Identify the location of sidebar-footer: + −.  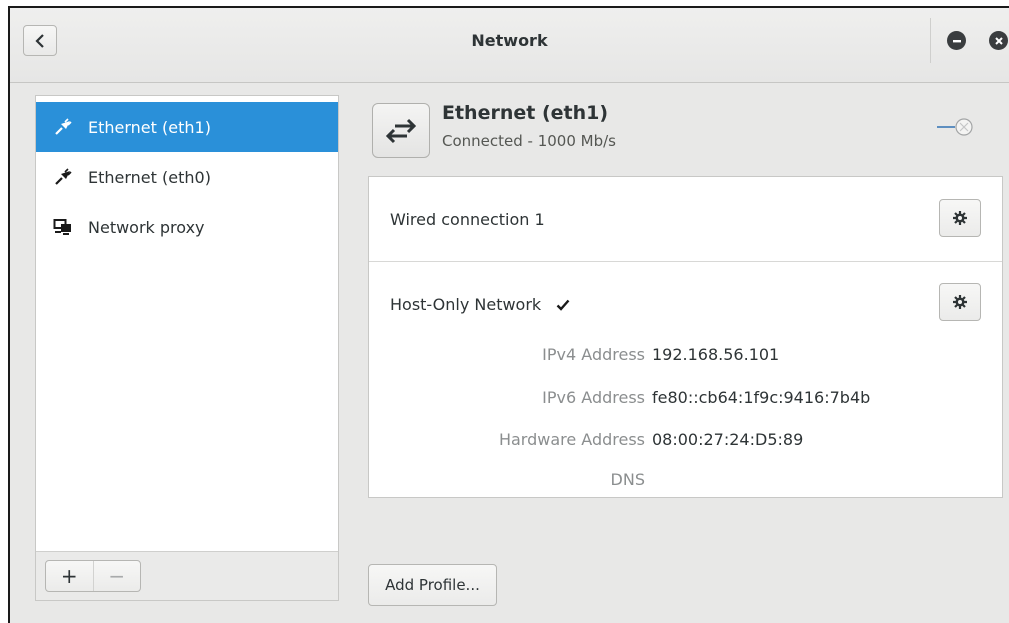
(187, 575).